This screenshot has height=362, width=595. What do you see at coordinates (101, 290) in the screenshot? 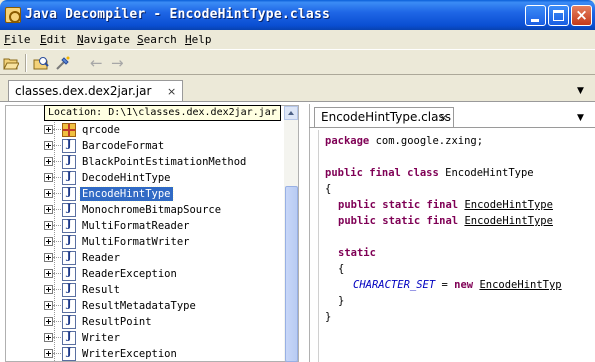
I see `tree-item-label: Result` at bounding box center [101, 290].